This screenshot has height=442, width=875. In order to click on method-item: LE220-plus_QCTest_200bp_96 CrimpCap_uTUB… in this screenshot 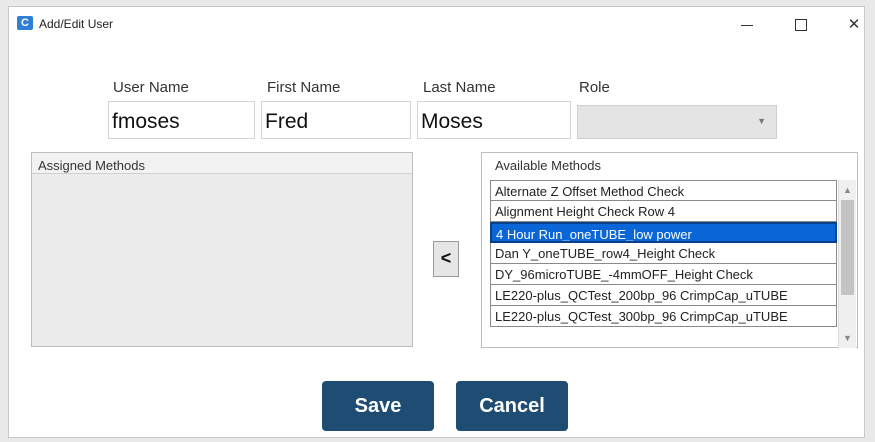, I will do `click(663, 295)`.